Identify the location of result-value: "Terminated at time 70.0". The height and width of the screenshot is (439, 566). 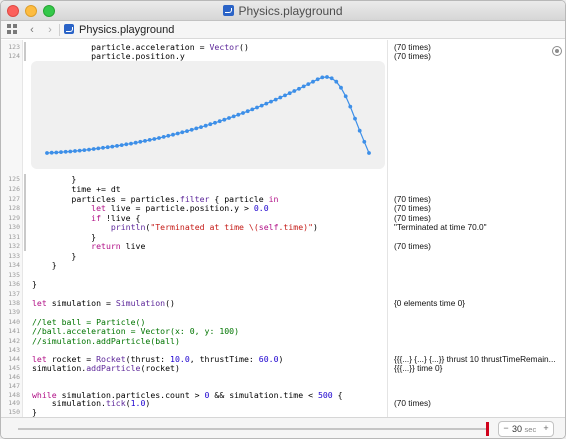
(440, 227).